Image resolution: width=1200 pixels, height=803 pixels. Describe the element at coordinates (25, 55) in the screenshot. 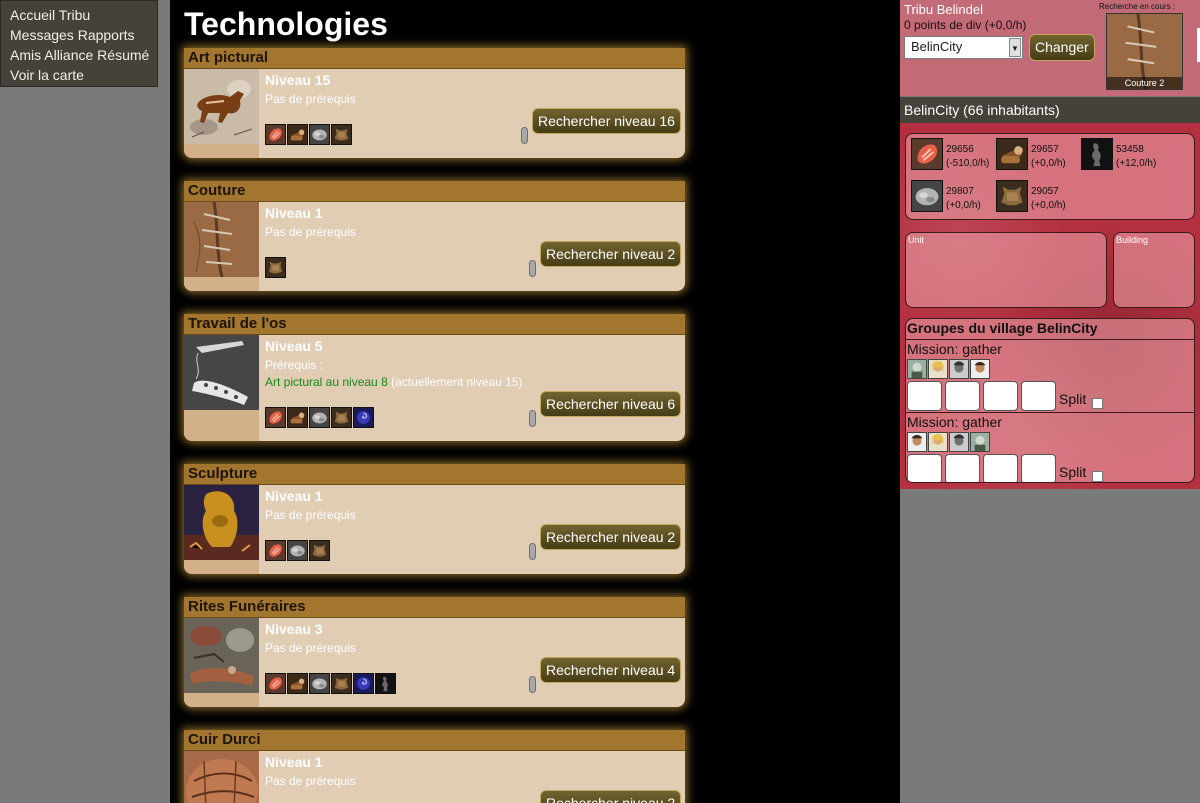

I see `nav-link-amis: Amis` at that location.